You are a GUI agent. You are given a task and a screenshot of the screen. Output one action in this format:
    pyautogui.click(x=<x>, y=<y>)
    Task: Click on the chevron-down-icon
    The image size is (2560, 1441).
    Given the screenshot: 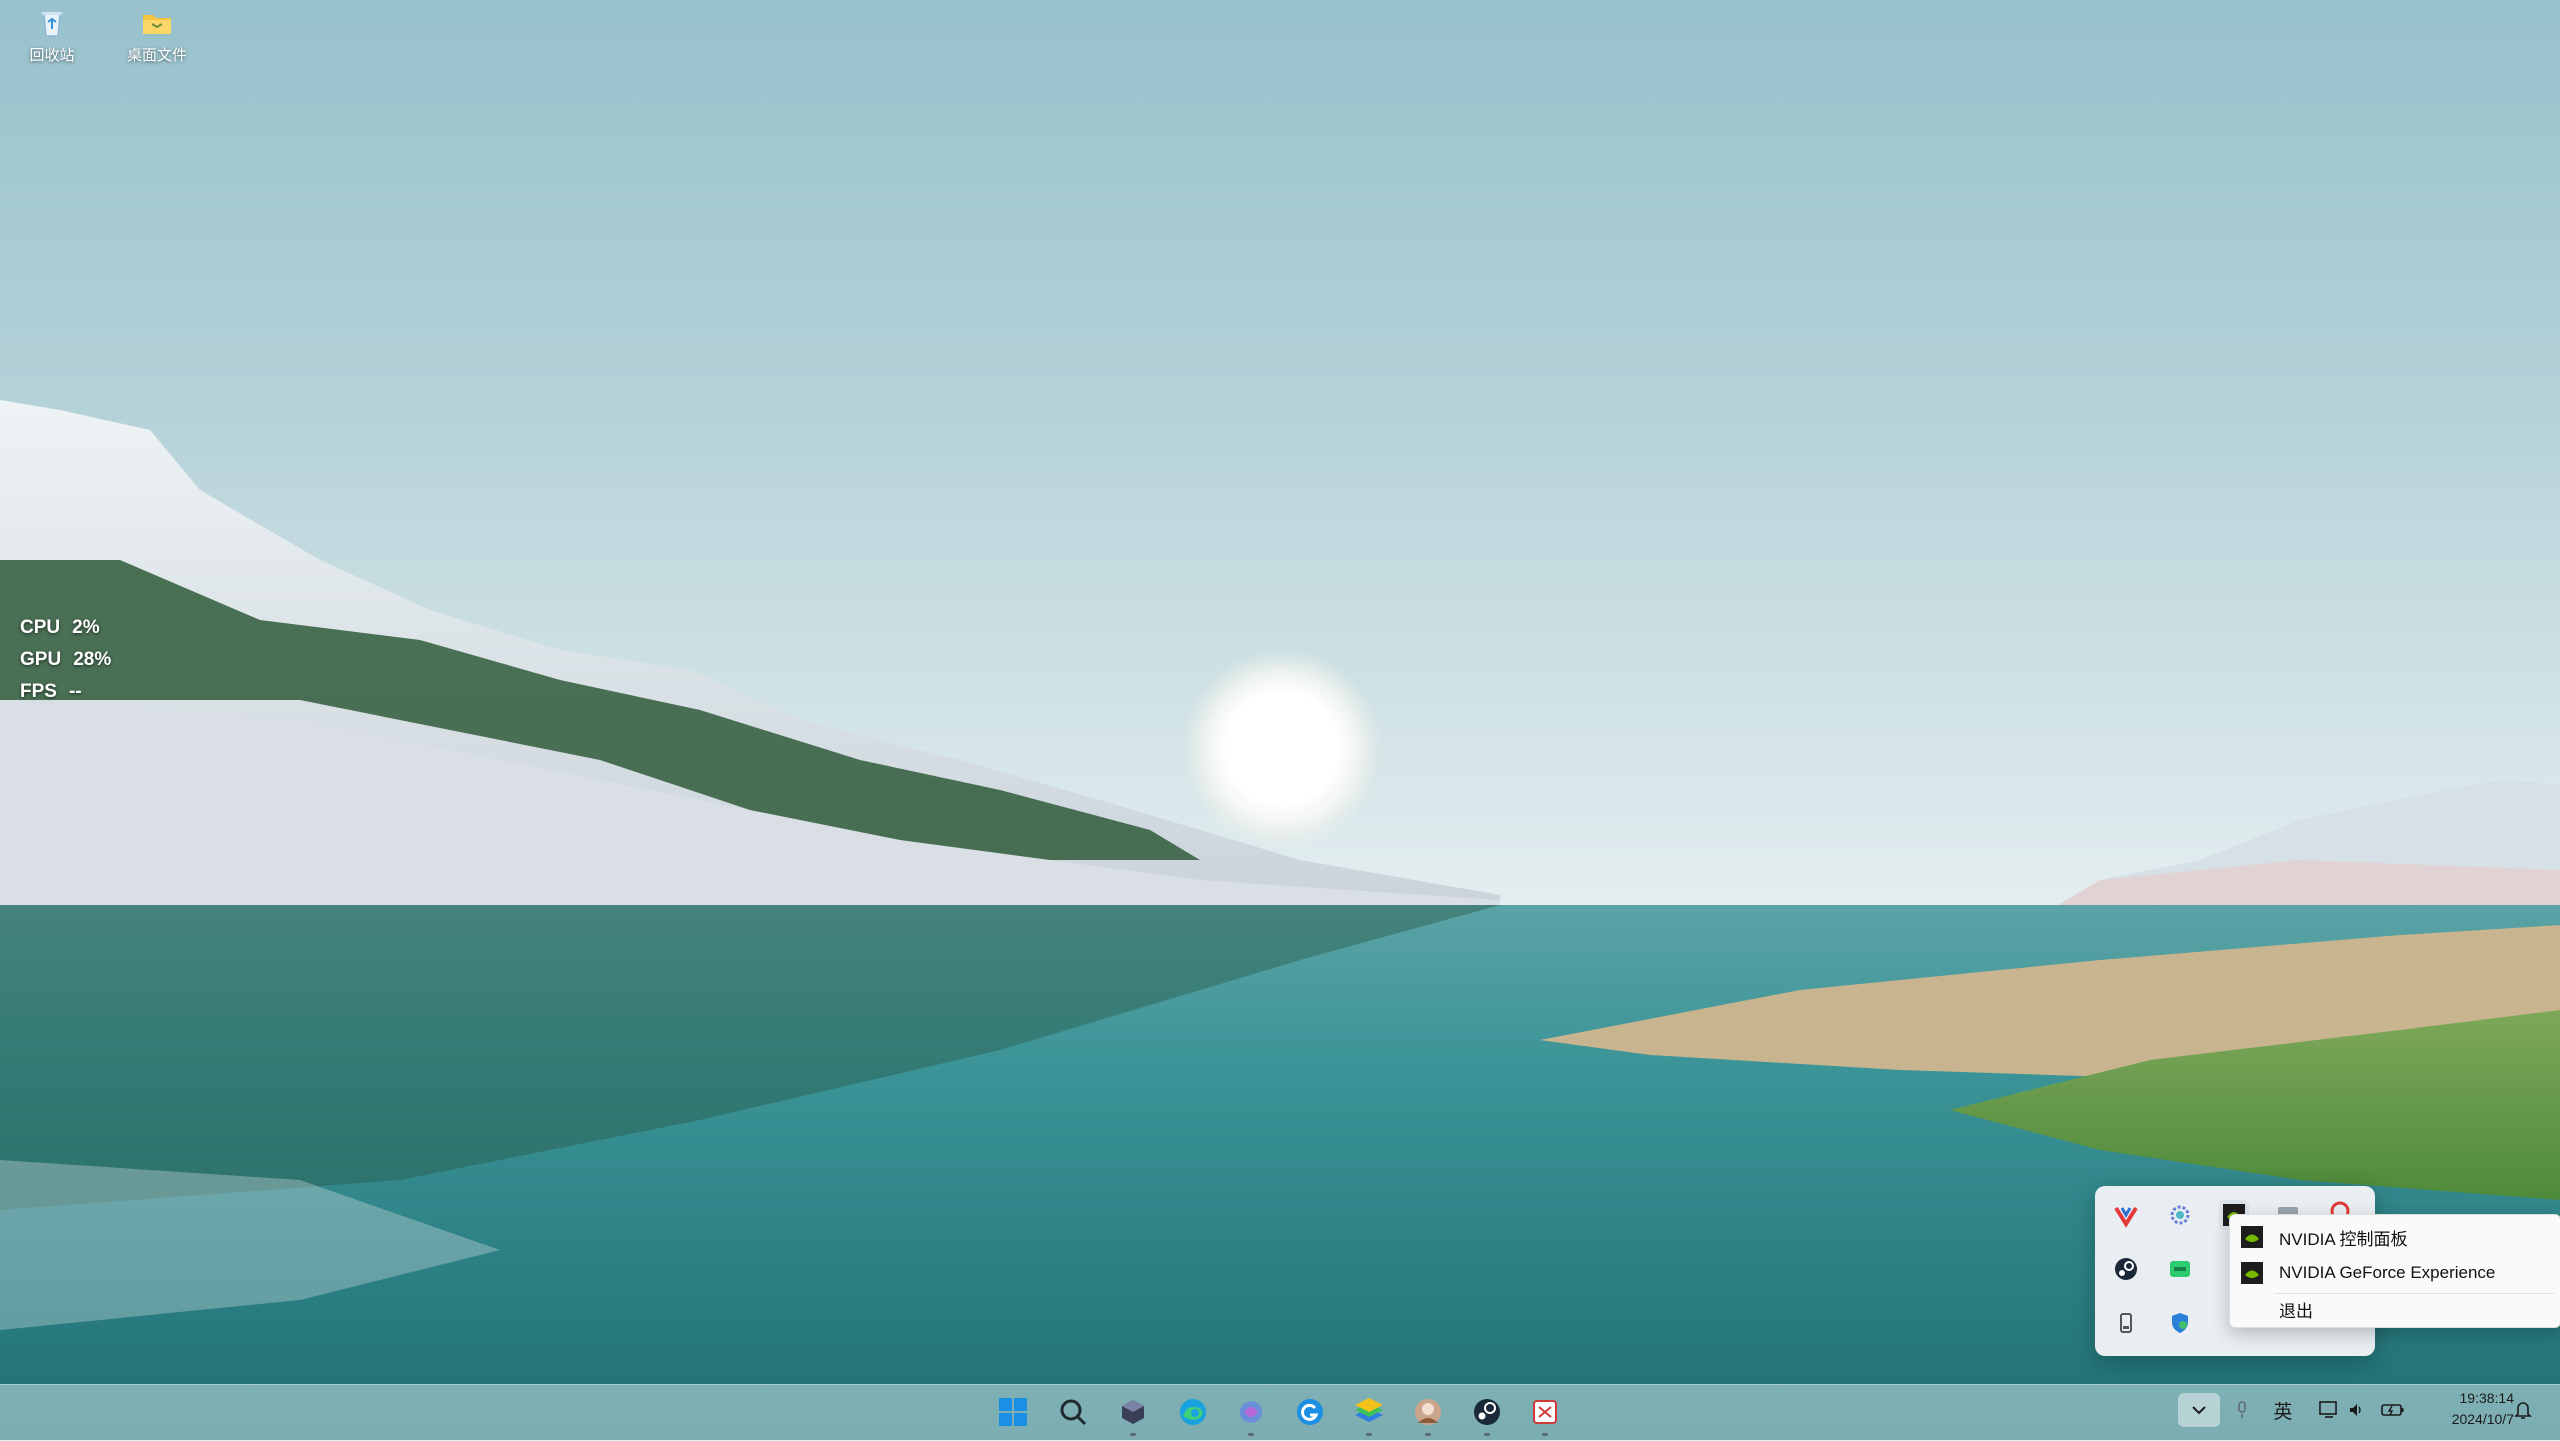 What is the action you would take?
    pyautogui.click(x=2199, y=1410)
    